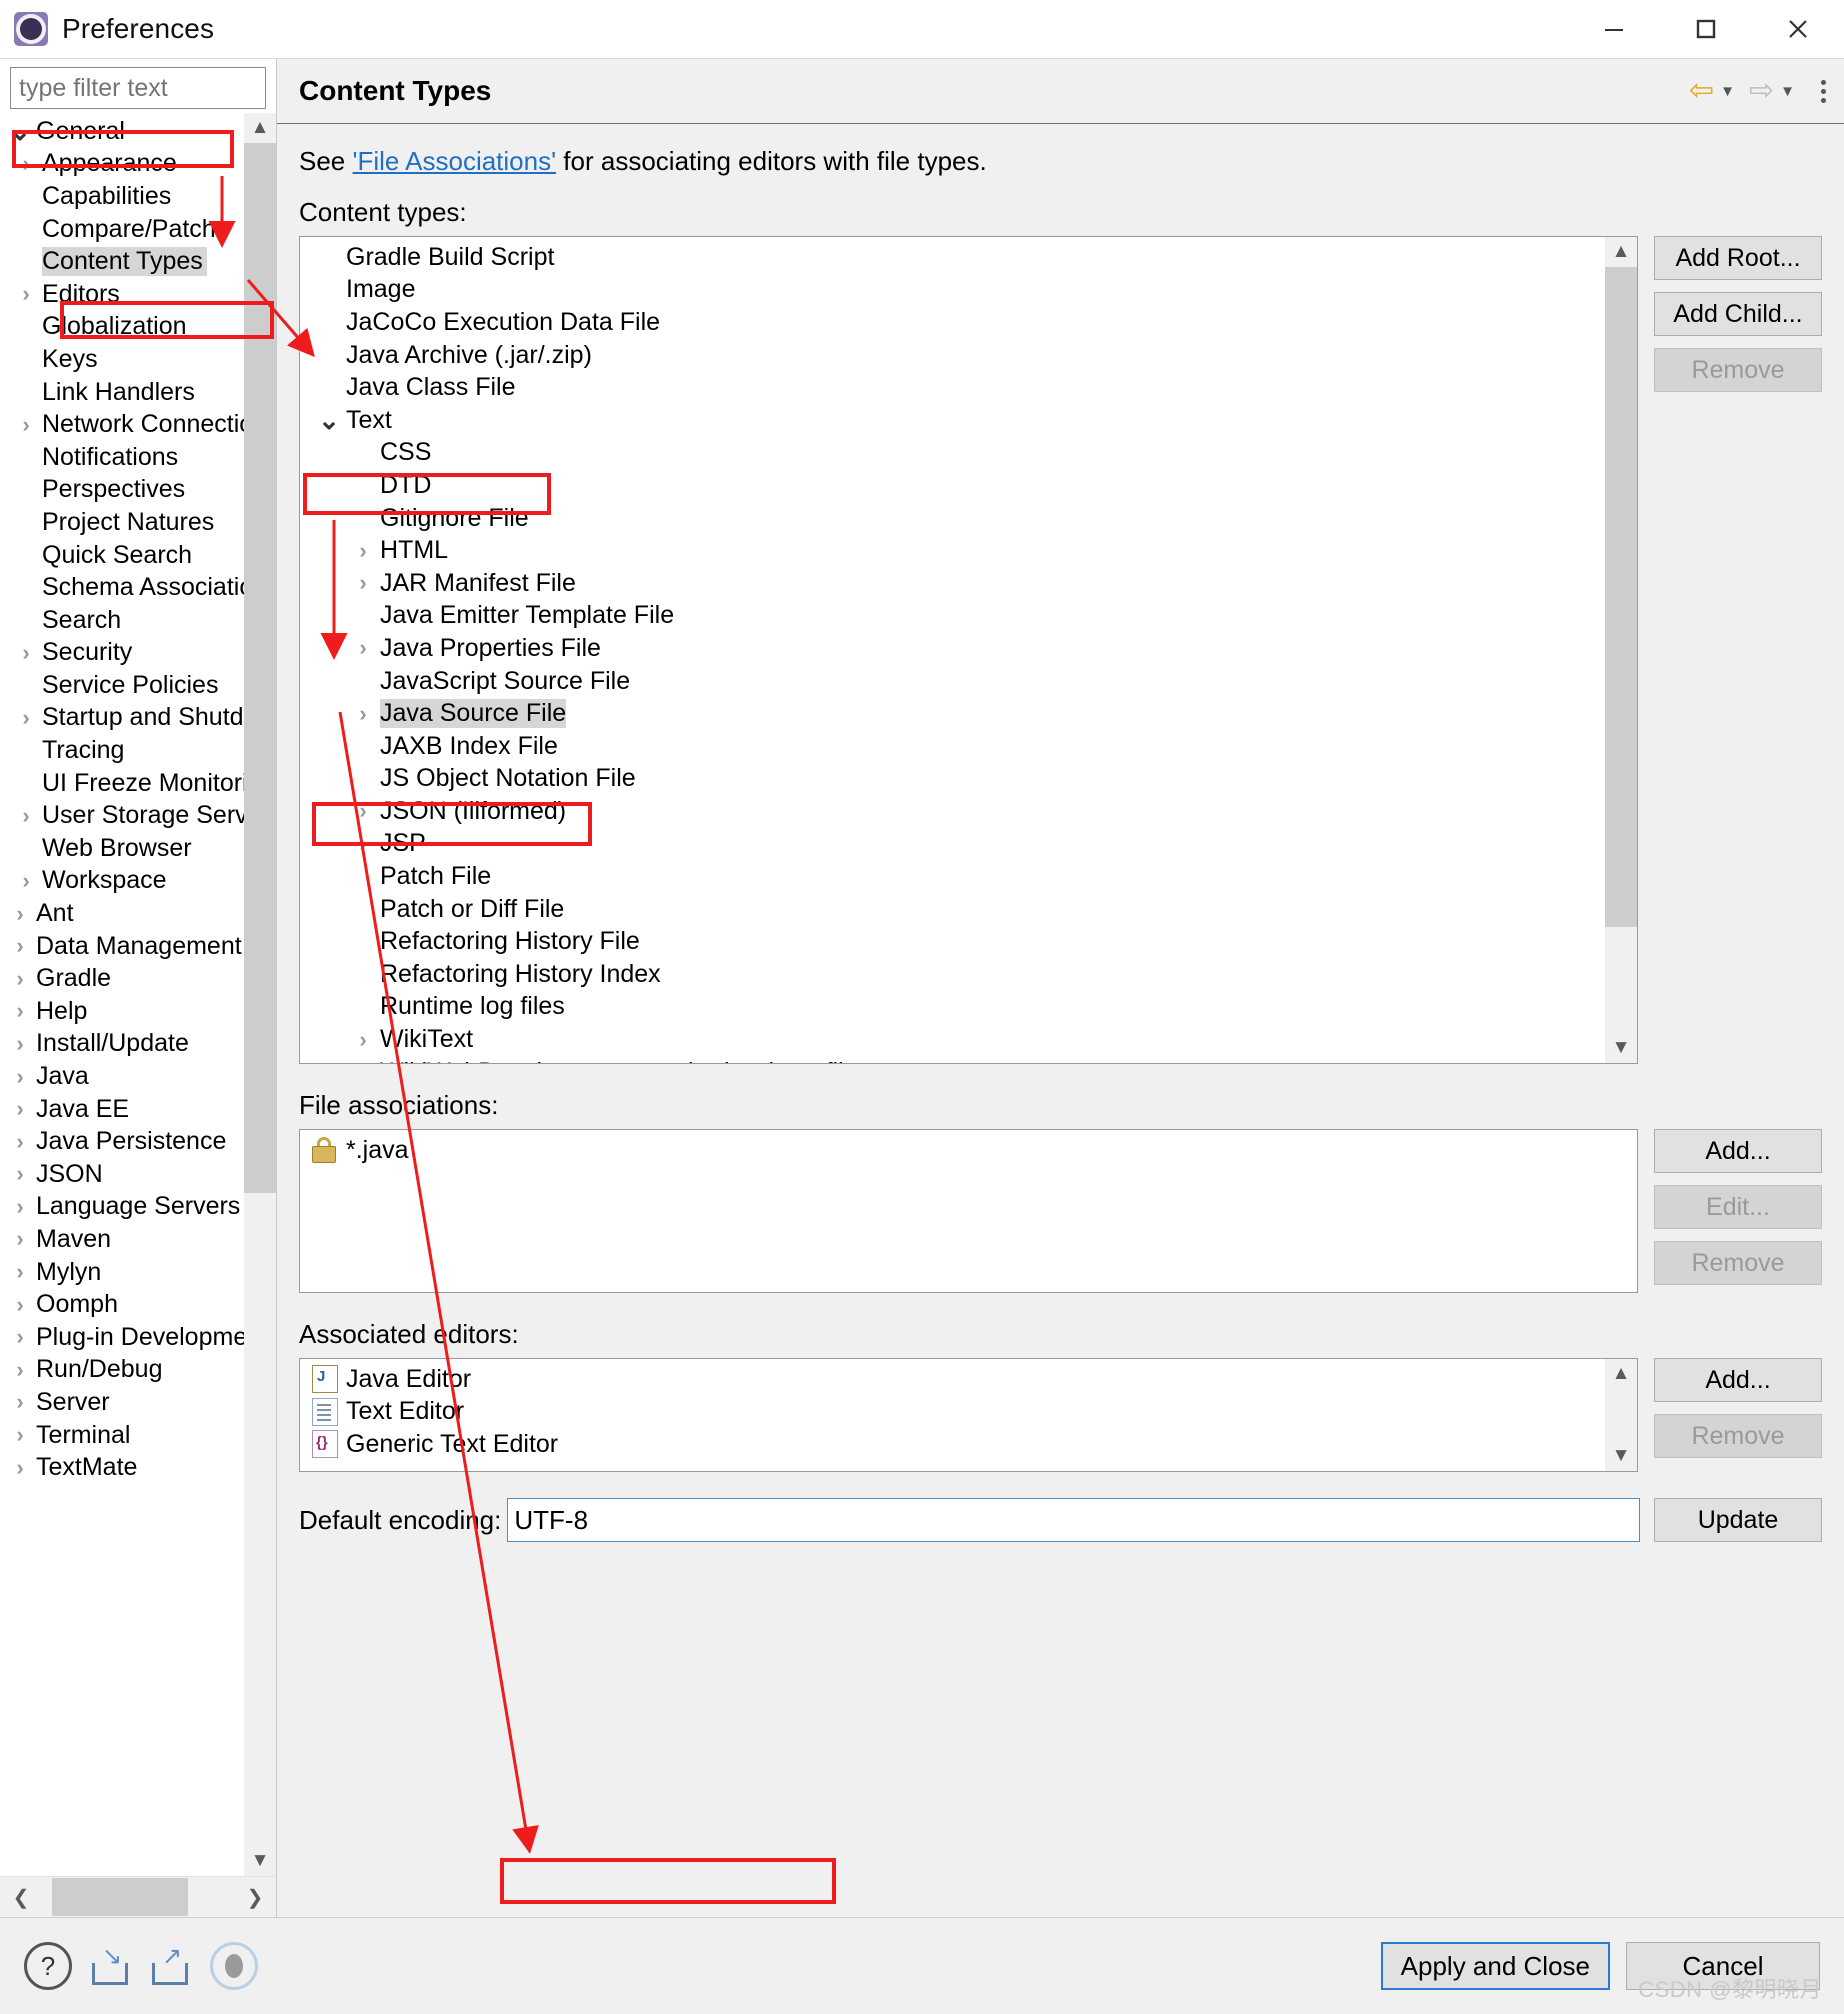 This screenshot has width=1844, height=2014. What do you see at coordinates (952, 1444) in the screenshot?
I see `associated-editor-item: {} Generic Text Editor` at bounding box center [952, 1444].